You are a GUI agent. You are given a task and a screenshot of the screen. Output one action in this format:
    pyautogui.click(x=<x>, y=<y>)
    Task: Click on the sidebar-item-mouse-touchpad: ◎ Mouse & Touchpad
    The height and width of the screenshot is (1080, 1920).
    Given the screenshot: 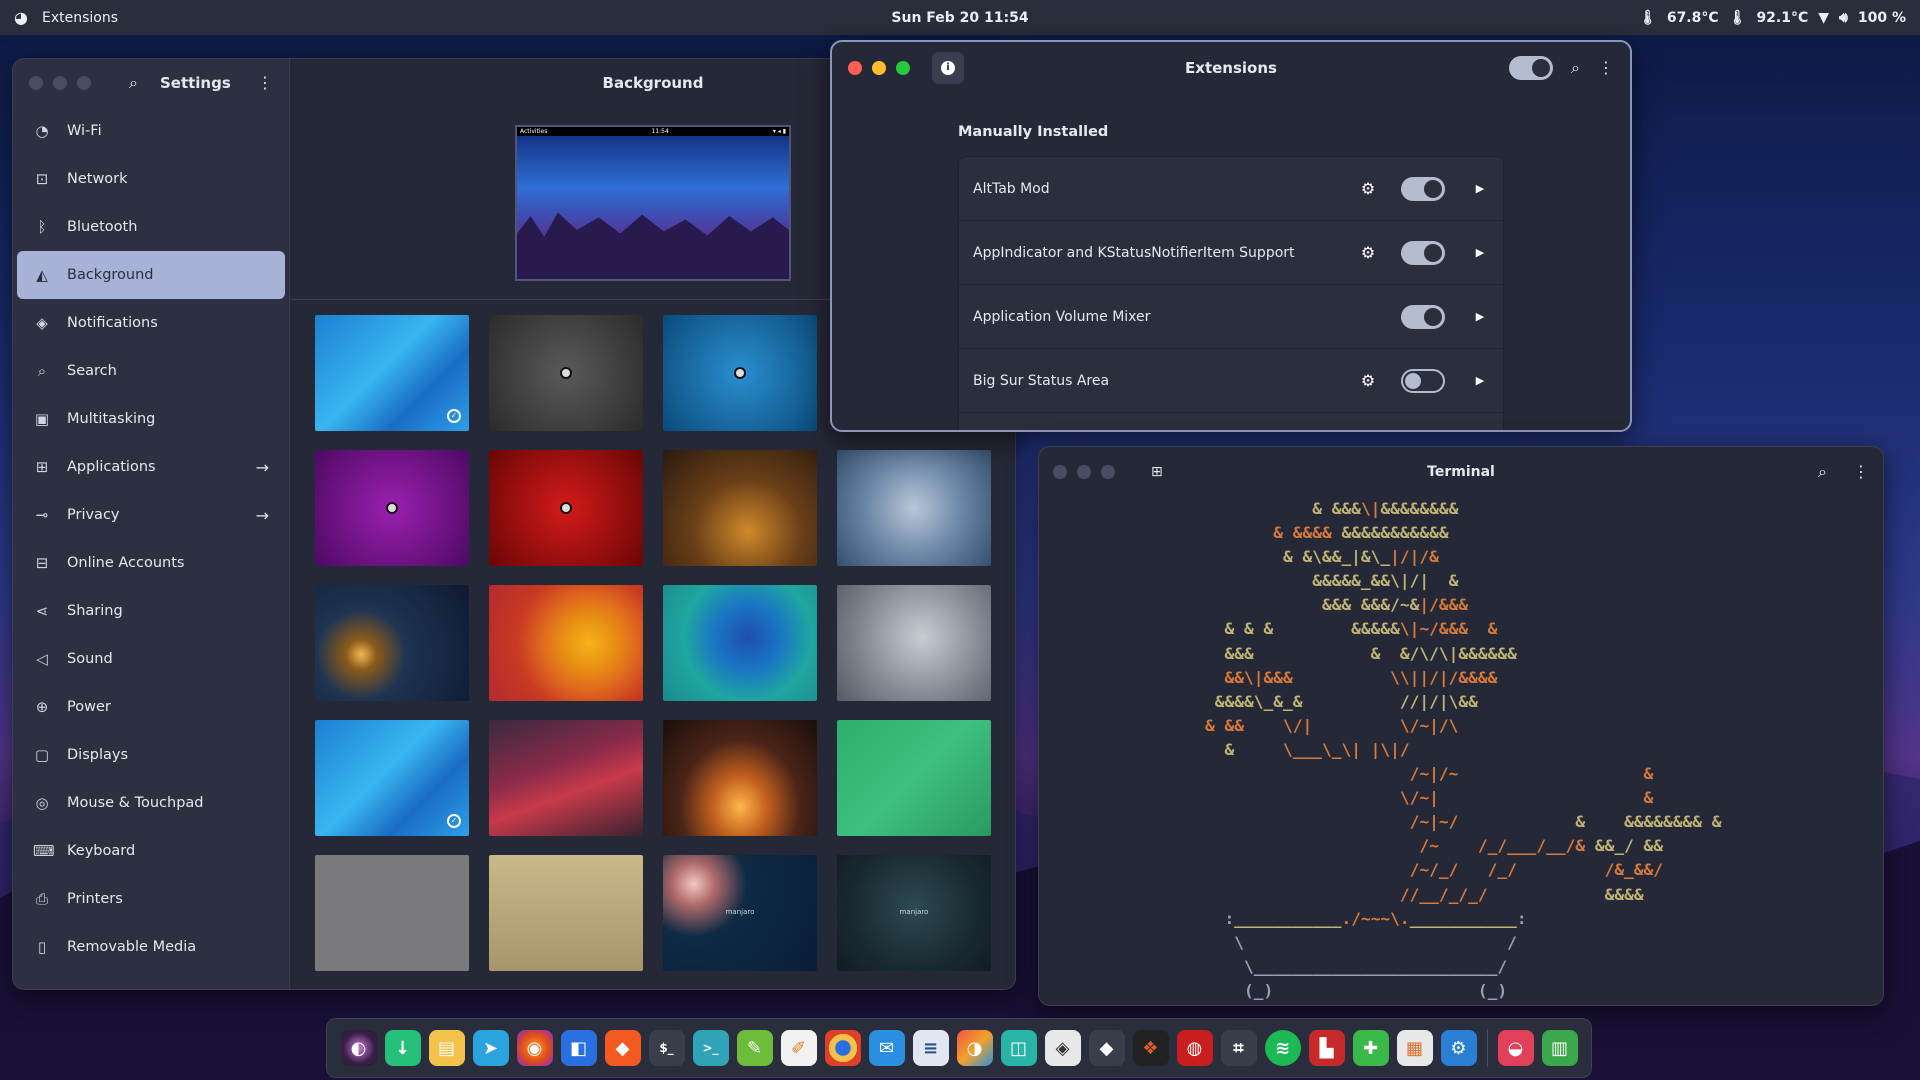 What is the action you would take?
    pyautogui.click(x=151, y=803)
    